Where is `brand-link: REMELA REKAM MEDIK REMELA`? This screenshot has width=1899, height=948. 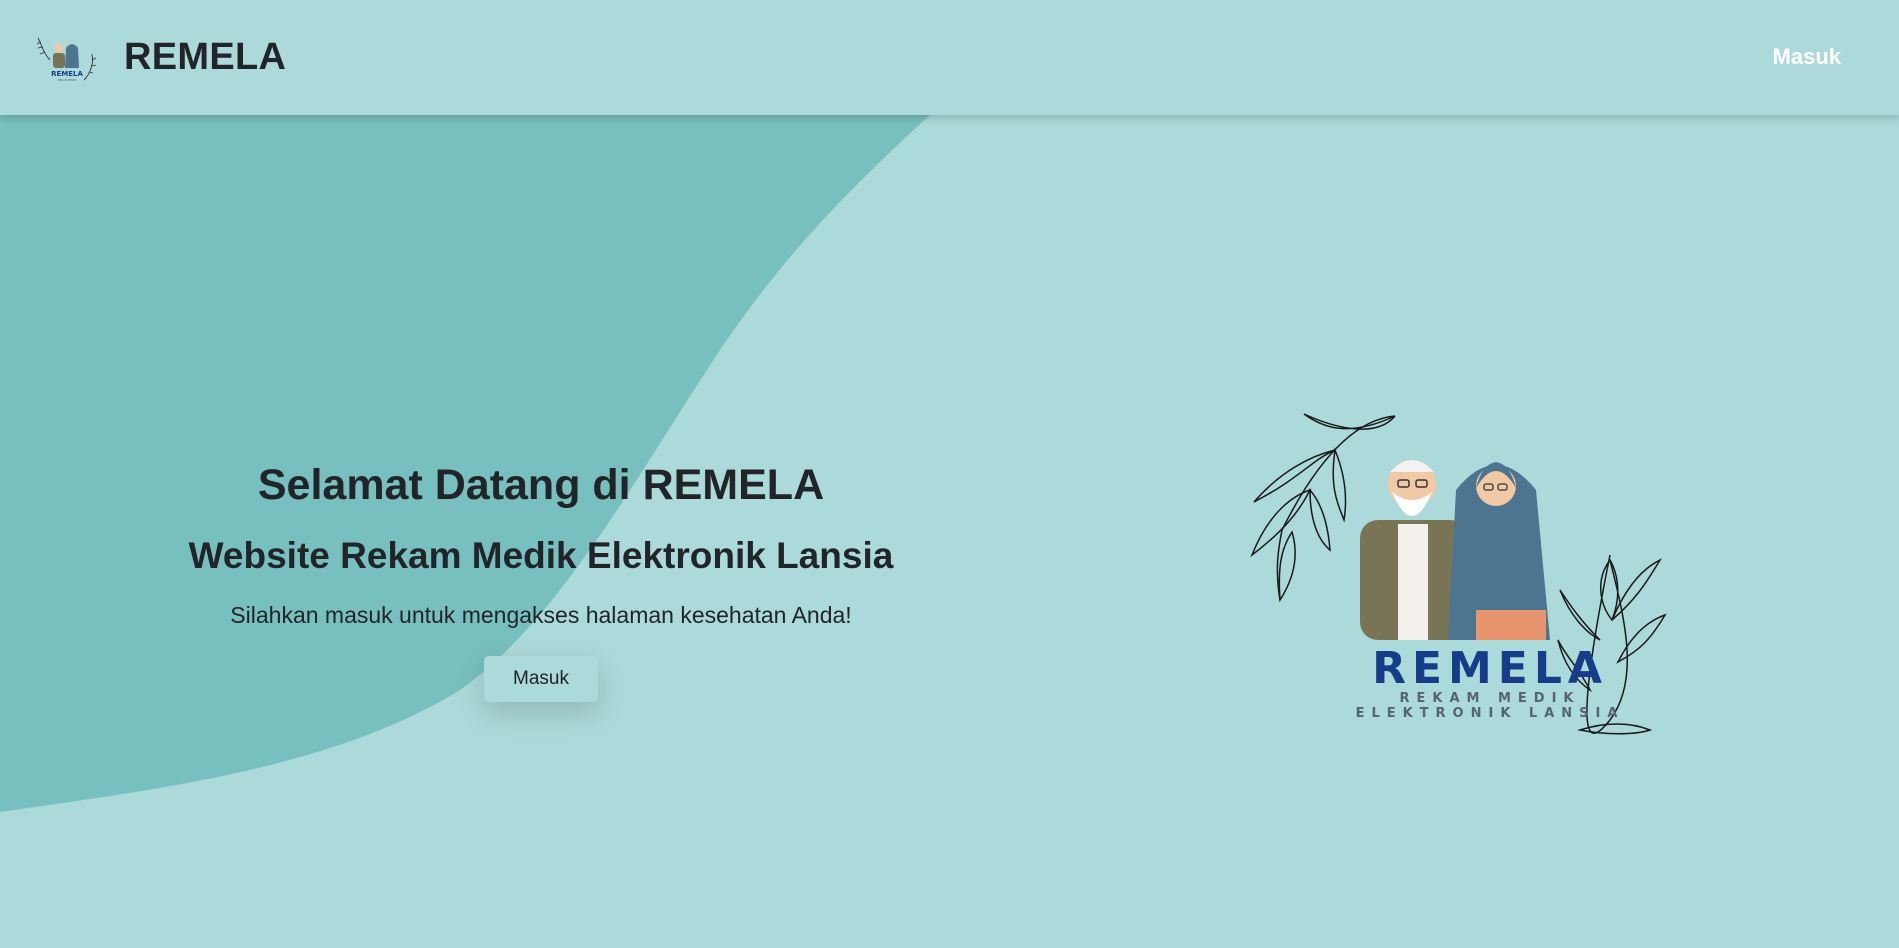 brand-link: REMELA REKAM MEDIK REMELA is located at coordinates (159, 58).